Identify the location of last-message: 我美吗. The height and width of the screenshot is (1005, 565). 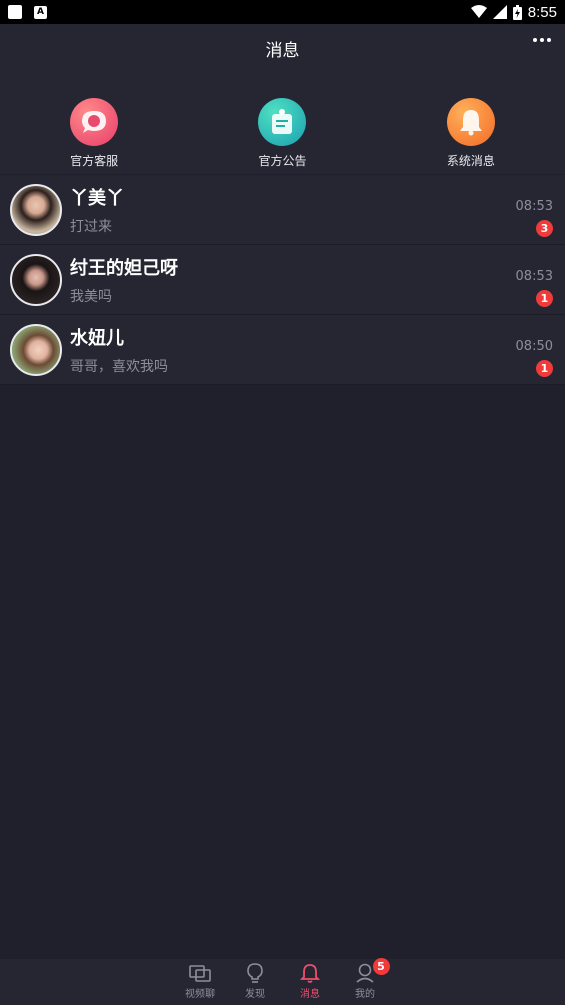
(91, 296).